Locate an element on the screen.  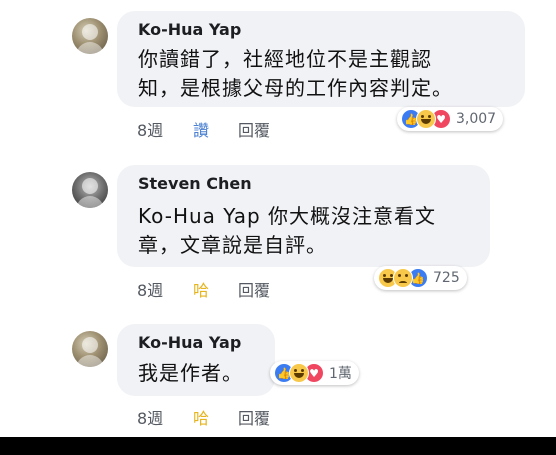
reaction-count: 725 is located at coordinates (446, 278).